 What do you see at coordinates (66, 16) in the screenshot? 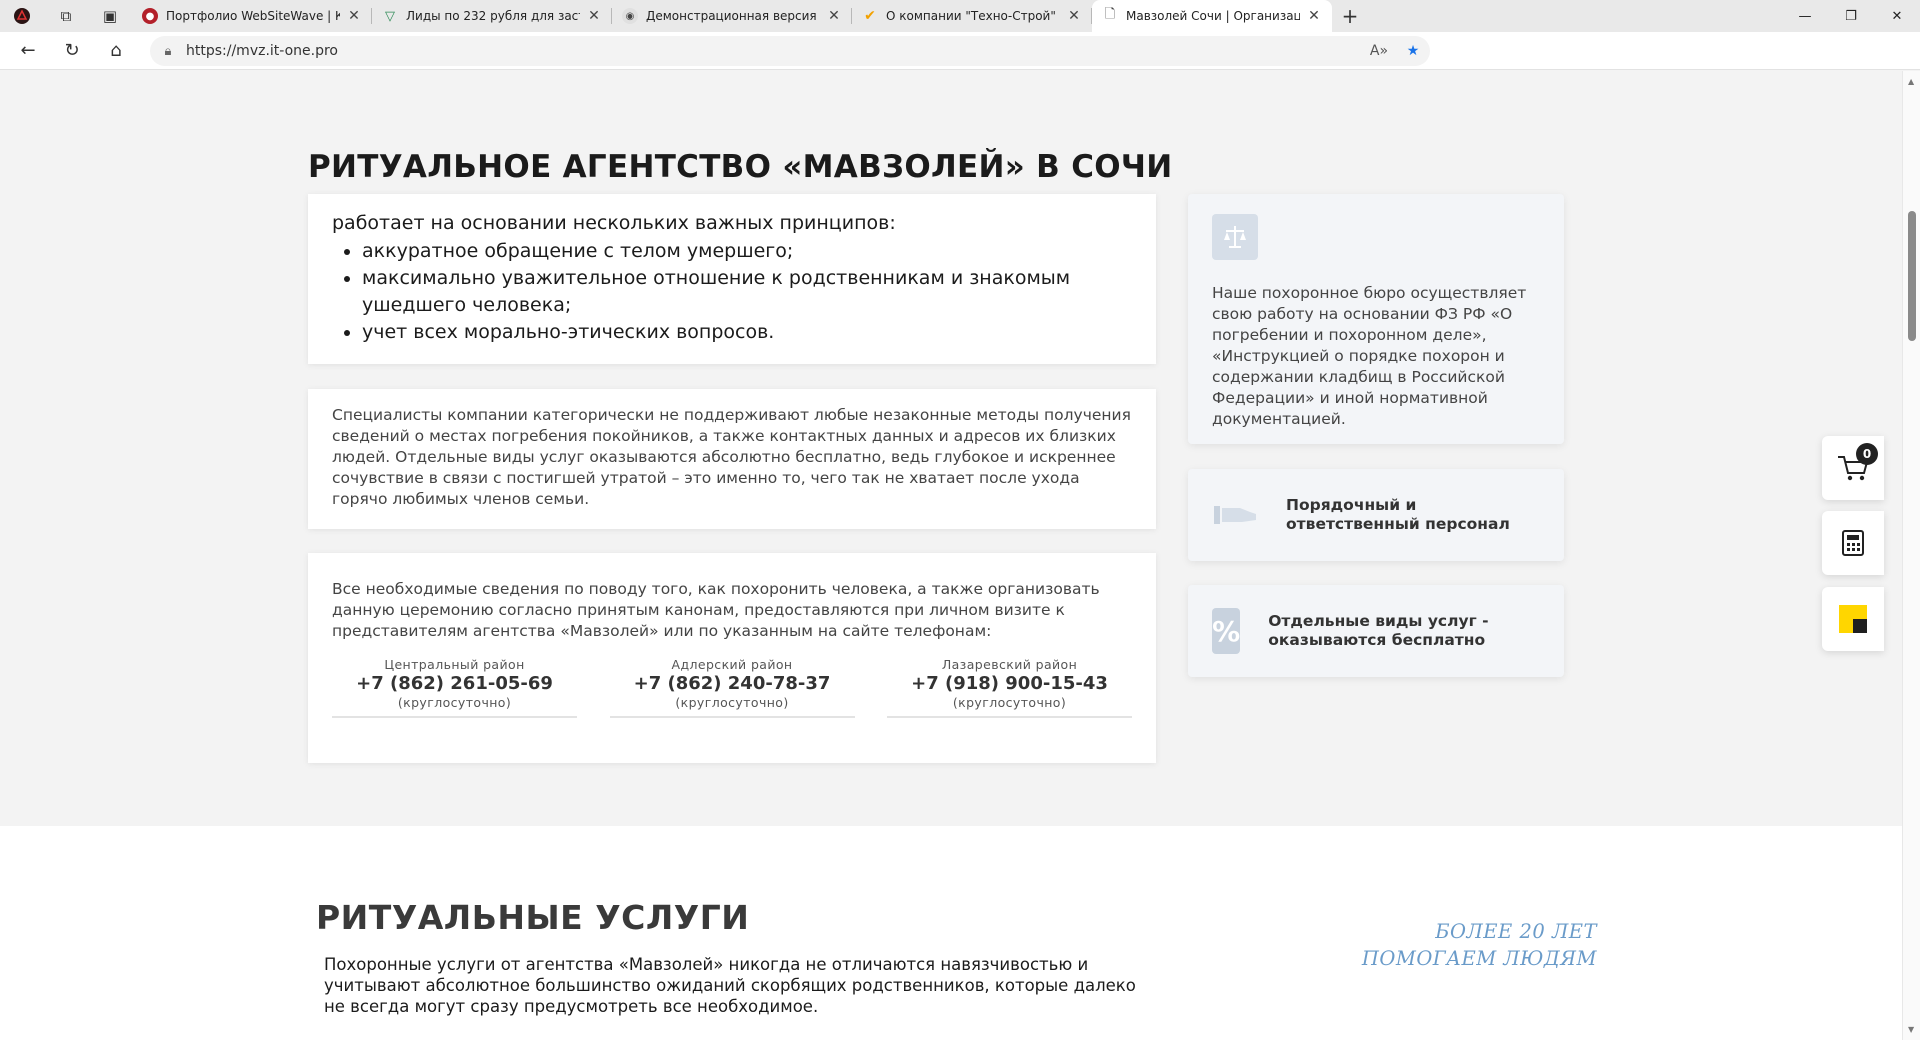
I see `workspaces-icon: ⧉` at bounding box center [66, 16].